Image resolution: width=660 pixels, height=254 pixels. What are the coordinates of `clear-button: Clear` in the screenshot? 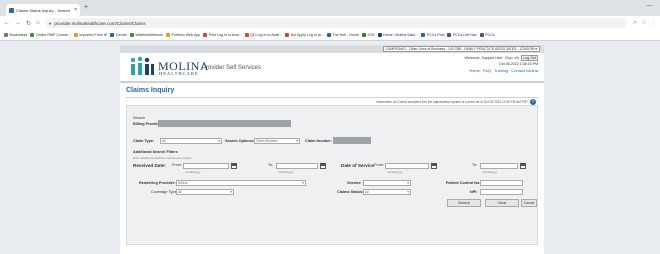 It's located at (502, 203).